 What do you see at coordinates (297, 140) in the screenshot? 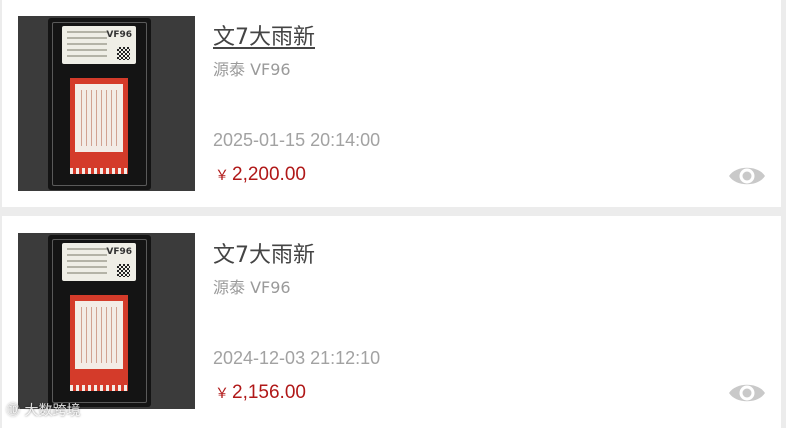
I see `listing-time: 2025-01-15 20:14:00` at bounding box center [297, 140].